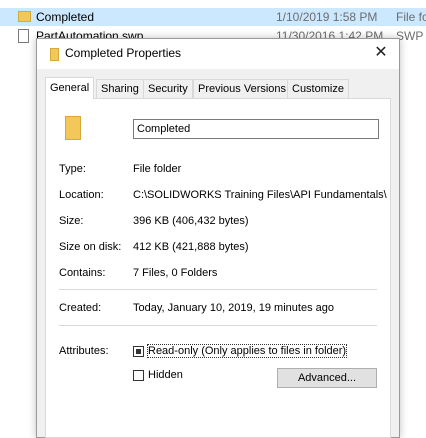 The image size is (426, 438). What do you see at coordinates (218, 54) in the screenshot?
I see `dialog-titlebar: Completed Properties ✕` at bounding box center [218, 54].